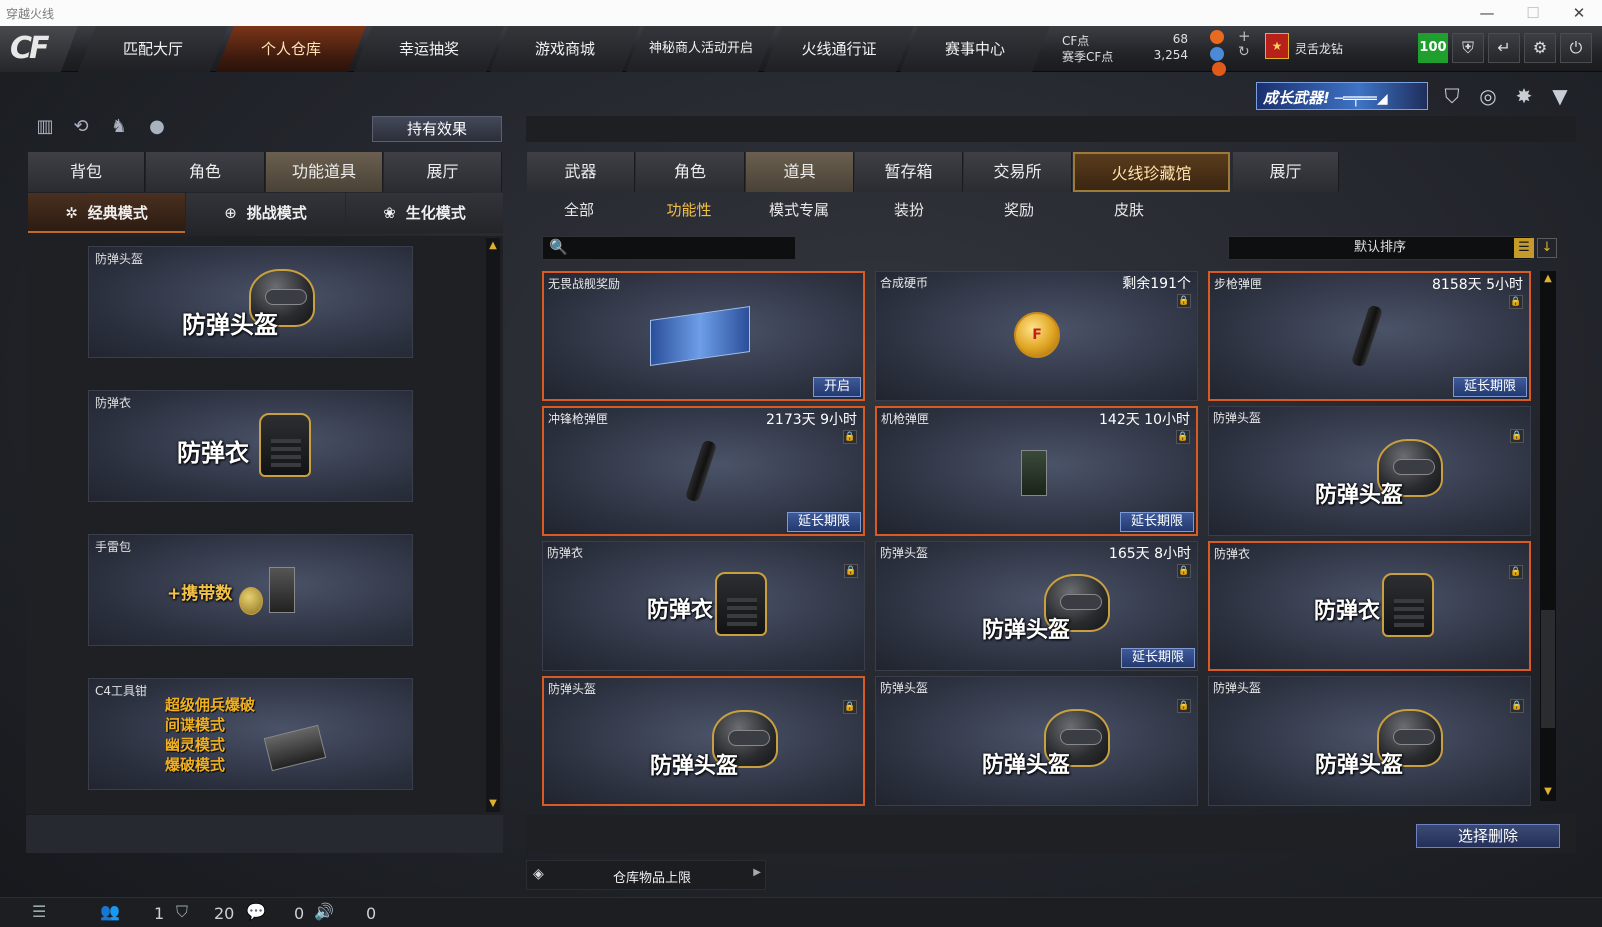 This screenshot has width=1602, height=927. I want to click on item-card: 合成硬币 剩余191个 🔒 F, so click(1036, 336).